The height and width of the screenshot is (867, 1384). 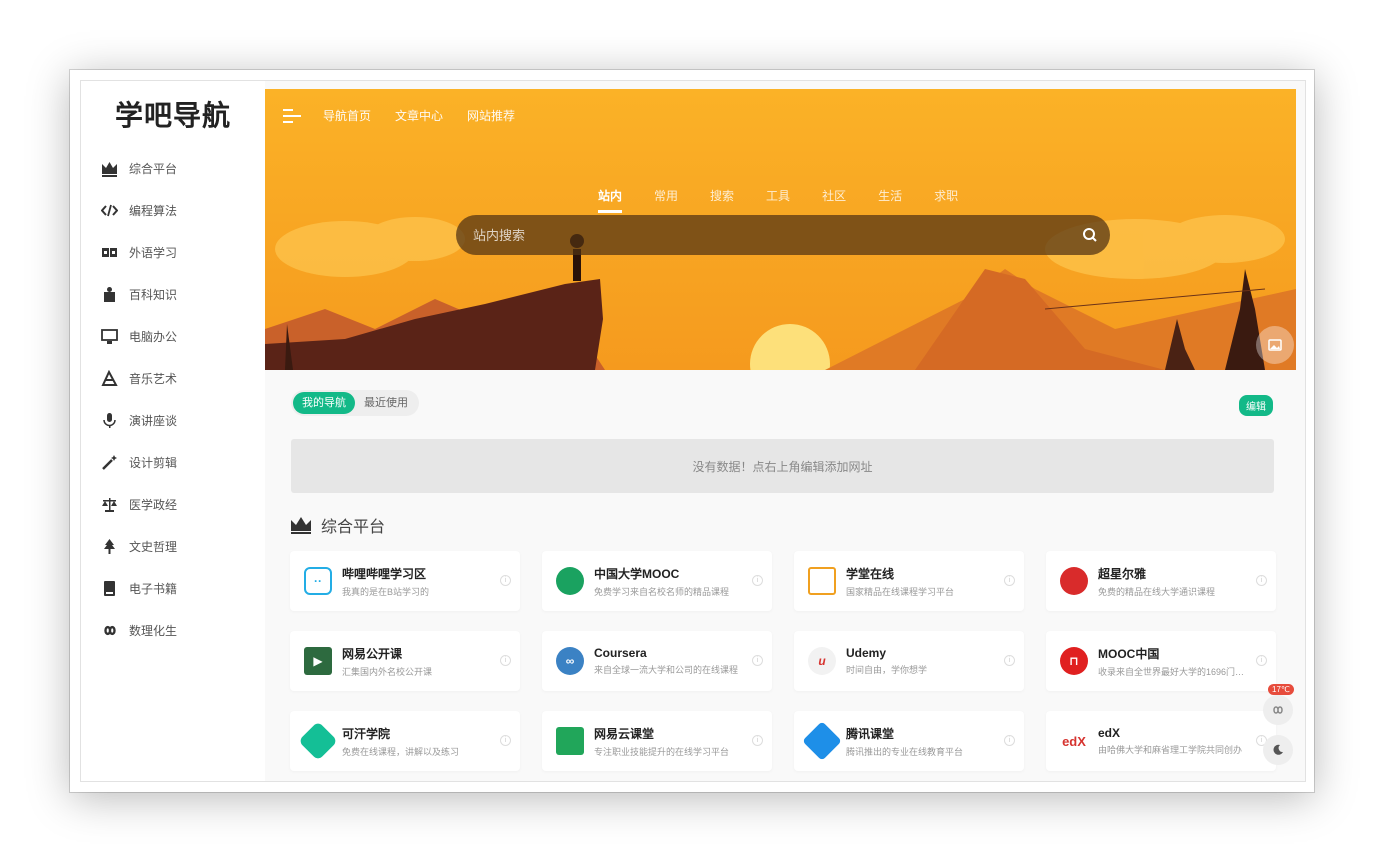 What do you see at coordinates (1173, 581) in the screenshot?
I see `site-card-text: 超星尔雅 免费的精品在线大学通识课程` at bounding box center [1173, 581].